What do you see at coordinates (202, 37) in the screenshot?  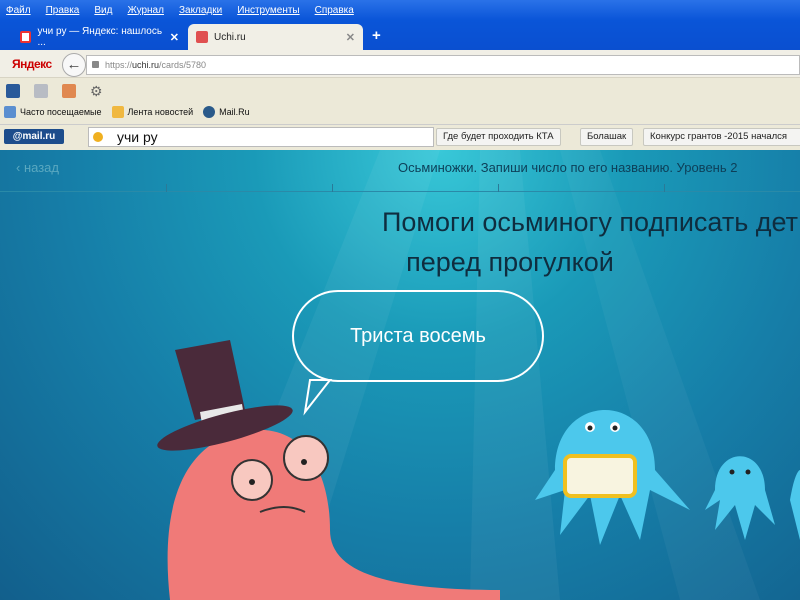 I see `uchi-favicon-icon` at bounding box center [202, 37].